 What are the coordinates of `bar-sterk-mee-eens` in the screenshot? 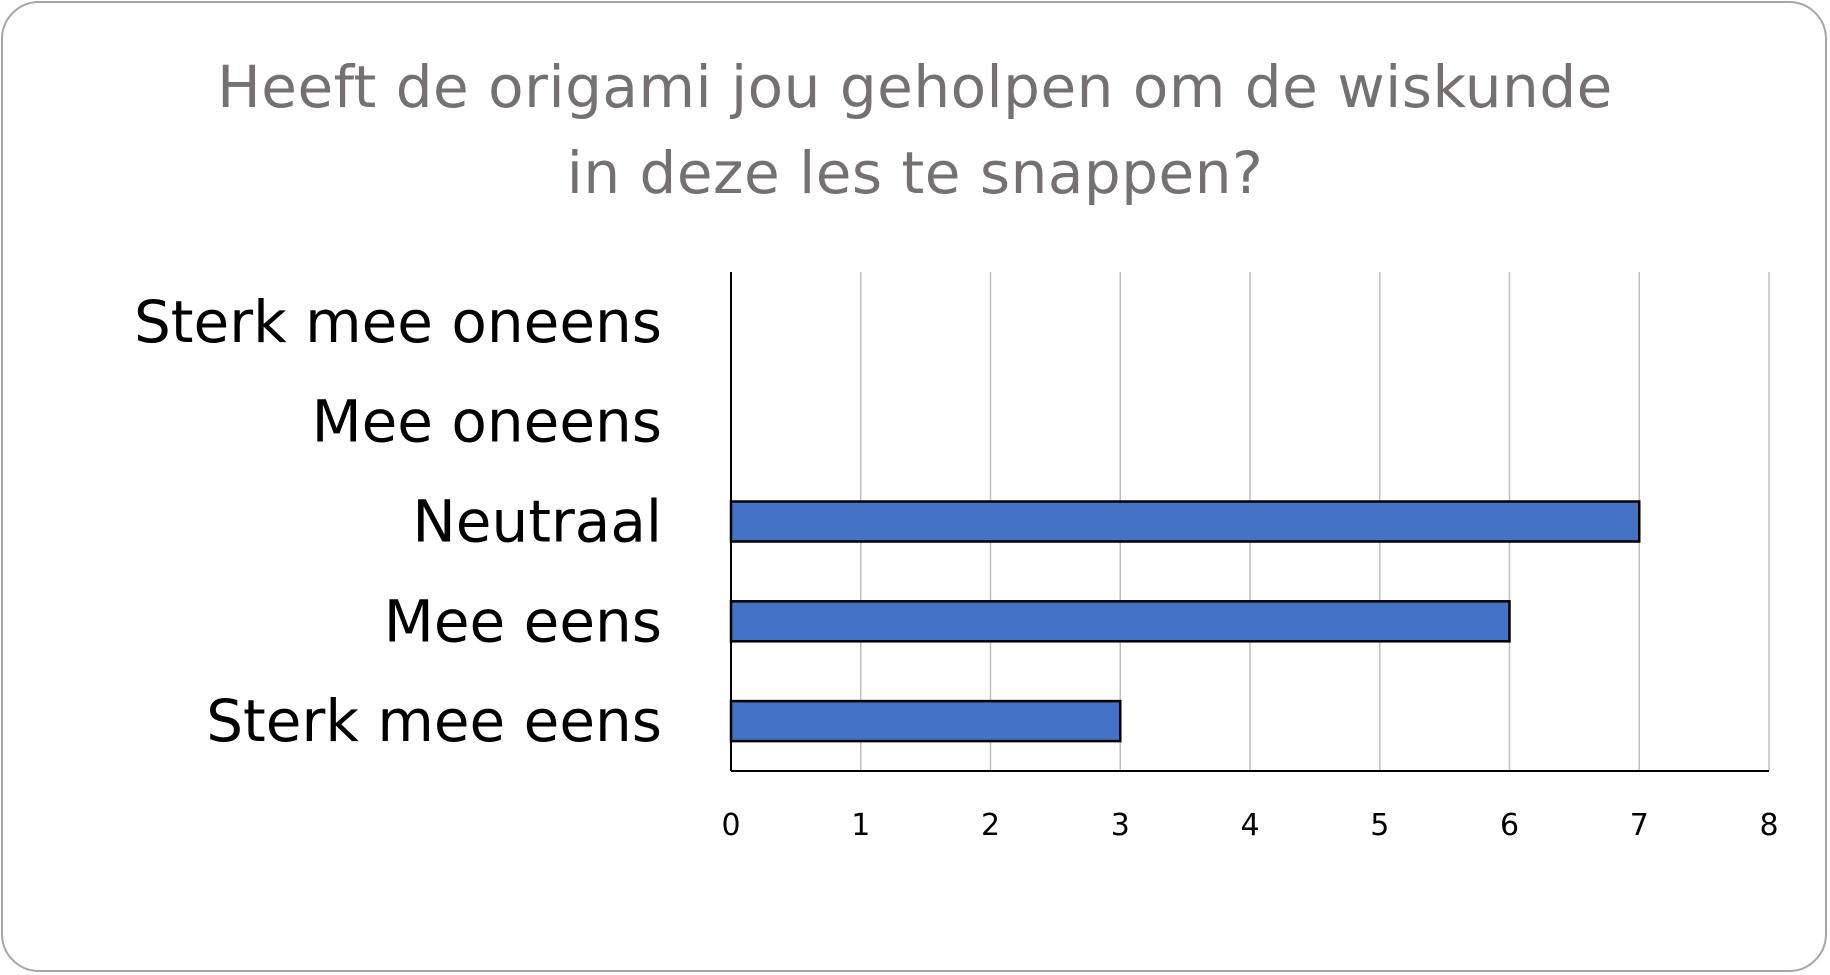 It's located at (925, 721).